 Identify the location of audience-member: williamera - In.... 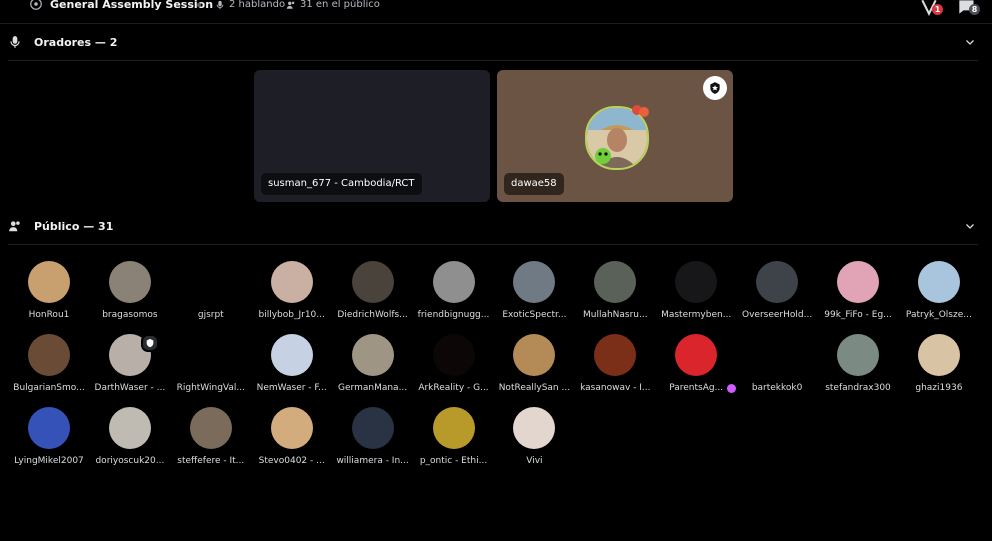
(373, 441).